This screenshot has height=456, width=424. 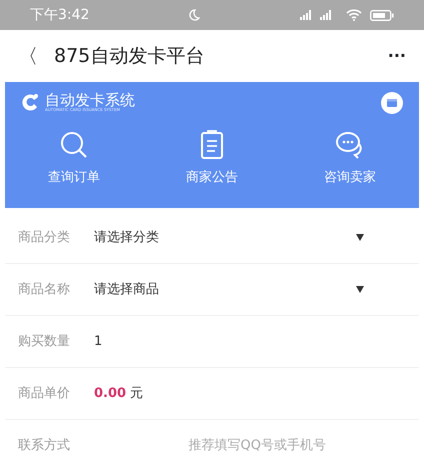 What do you see at coordinates (397, 56) in the screenshot?
I see `more-button: ···` at bounding box center [397, 56].